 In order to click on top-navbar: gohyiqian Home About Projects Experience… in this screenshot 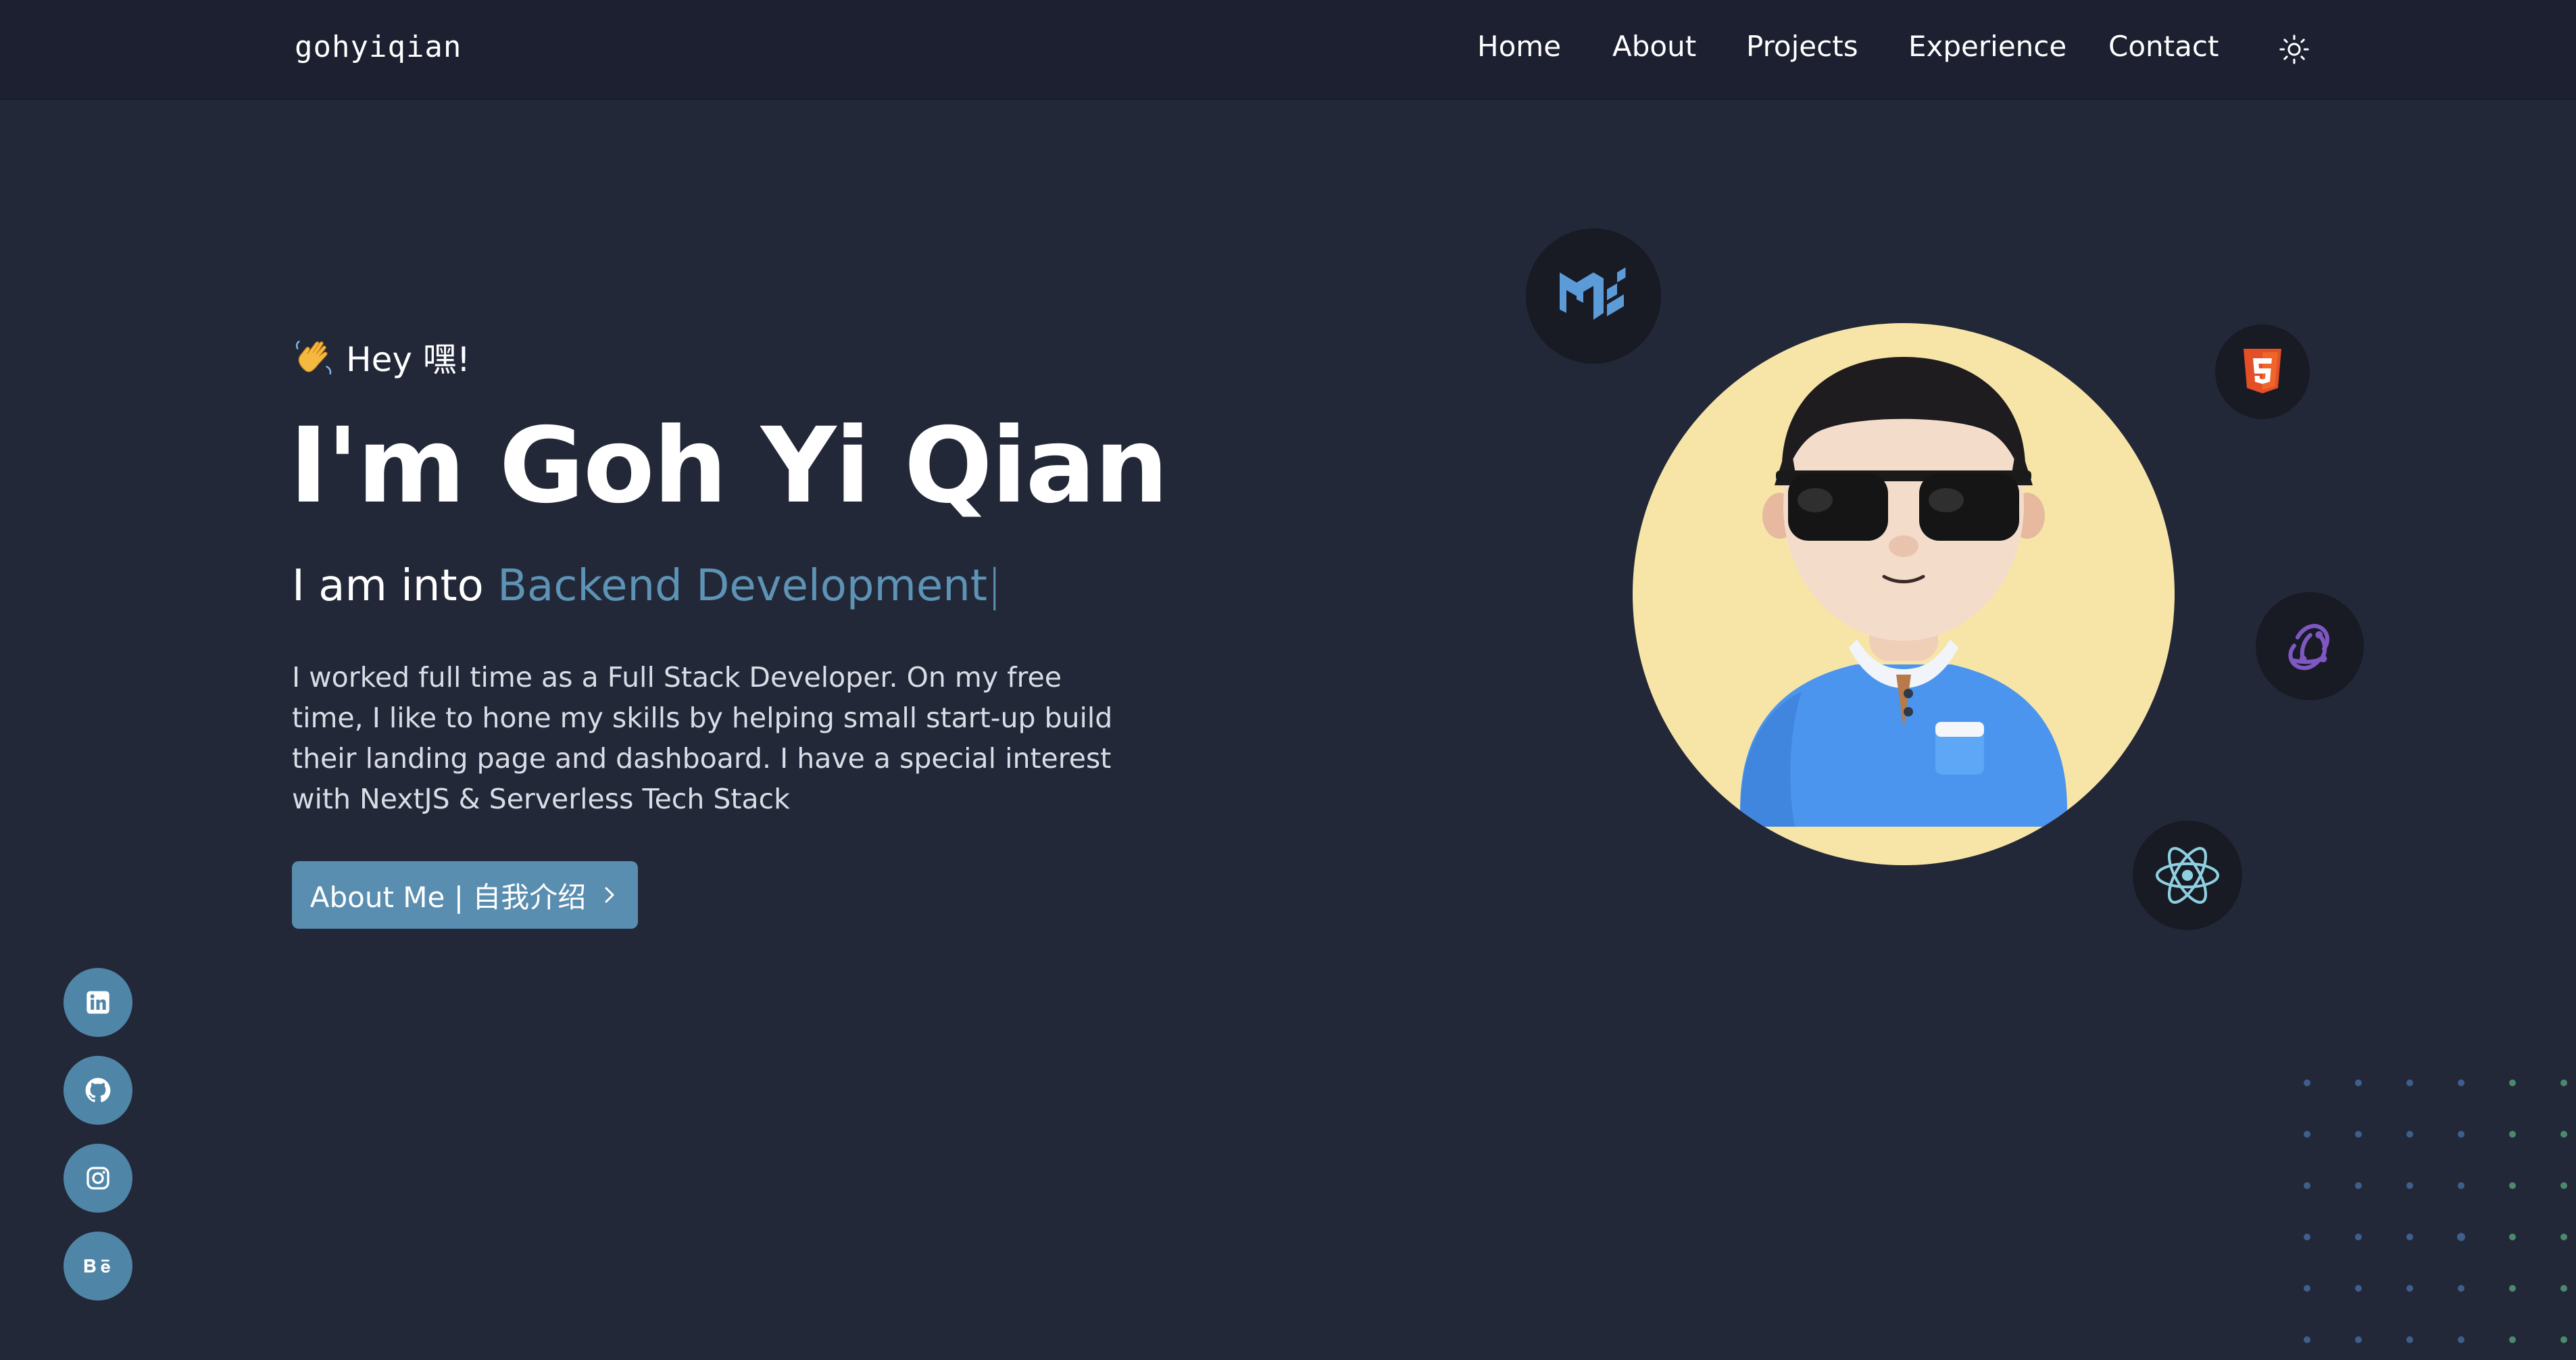, I will do `click(1288, 50)`.